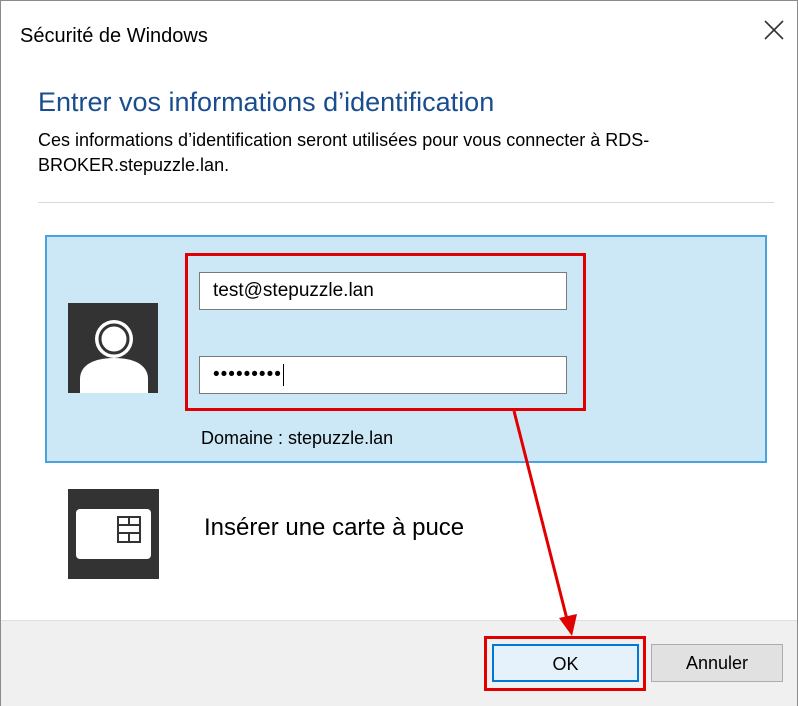  I want to click on title-bar: Sécurité de Windows, so click(399, 34).